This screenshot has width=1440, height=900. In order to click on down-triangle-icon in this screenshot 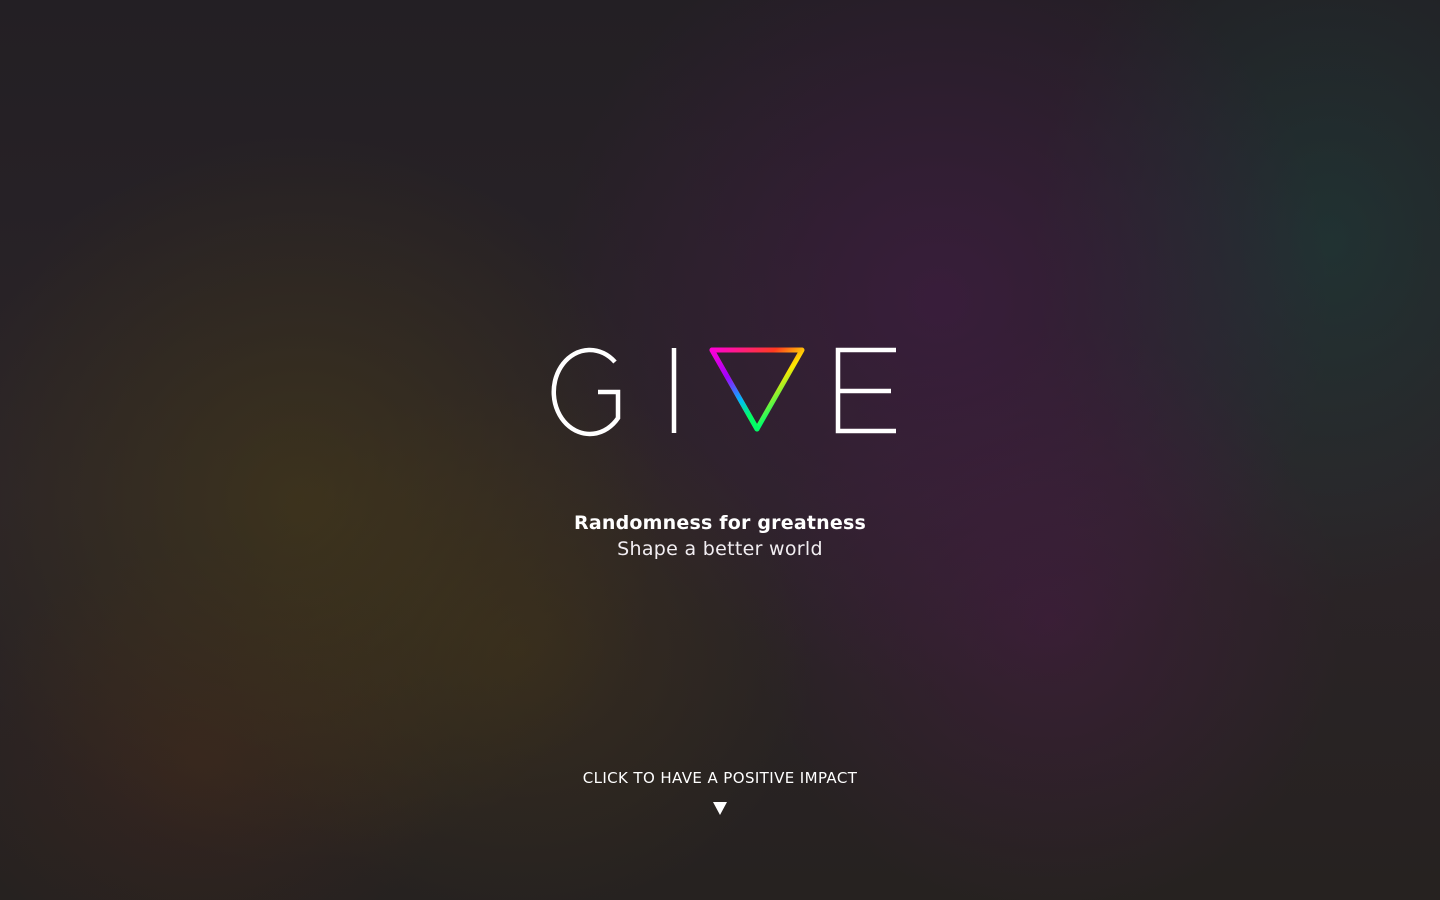, I will do `click(720, 808)`.